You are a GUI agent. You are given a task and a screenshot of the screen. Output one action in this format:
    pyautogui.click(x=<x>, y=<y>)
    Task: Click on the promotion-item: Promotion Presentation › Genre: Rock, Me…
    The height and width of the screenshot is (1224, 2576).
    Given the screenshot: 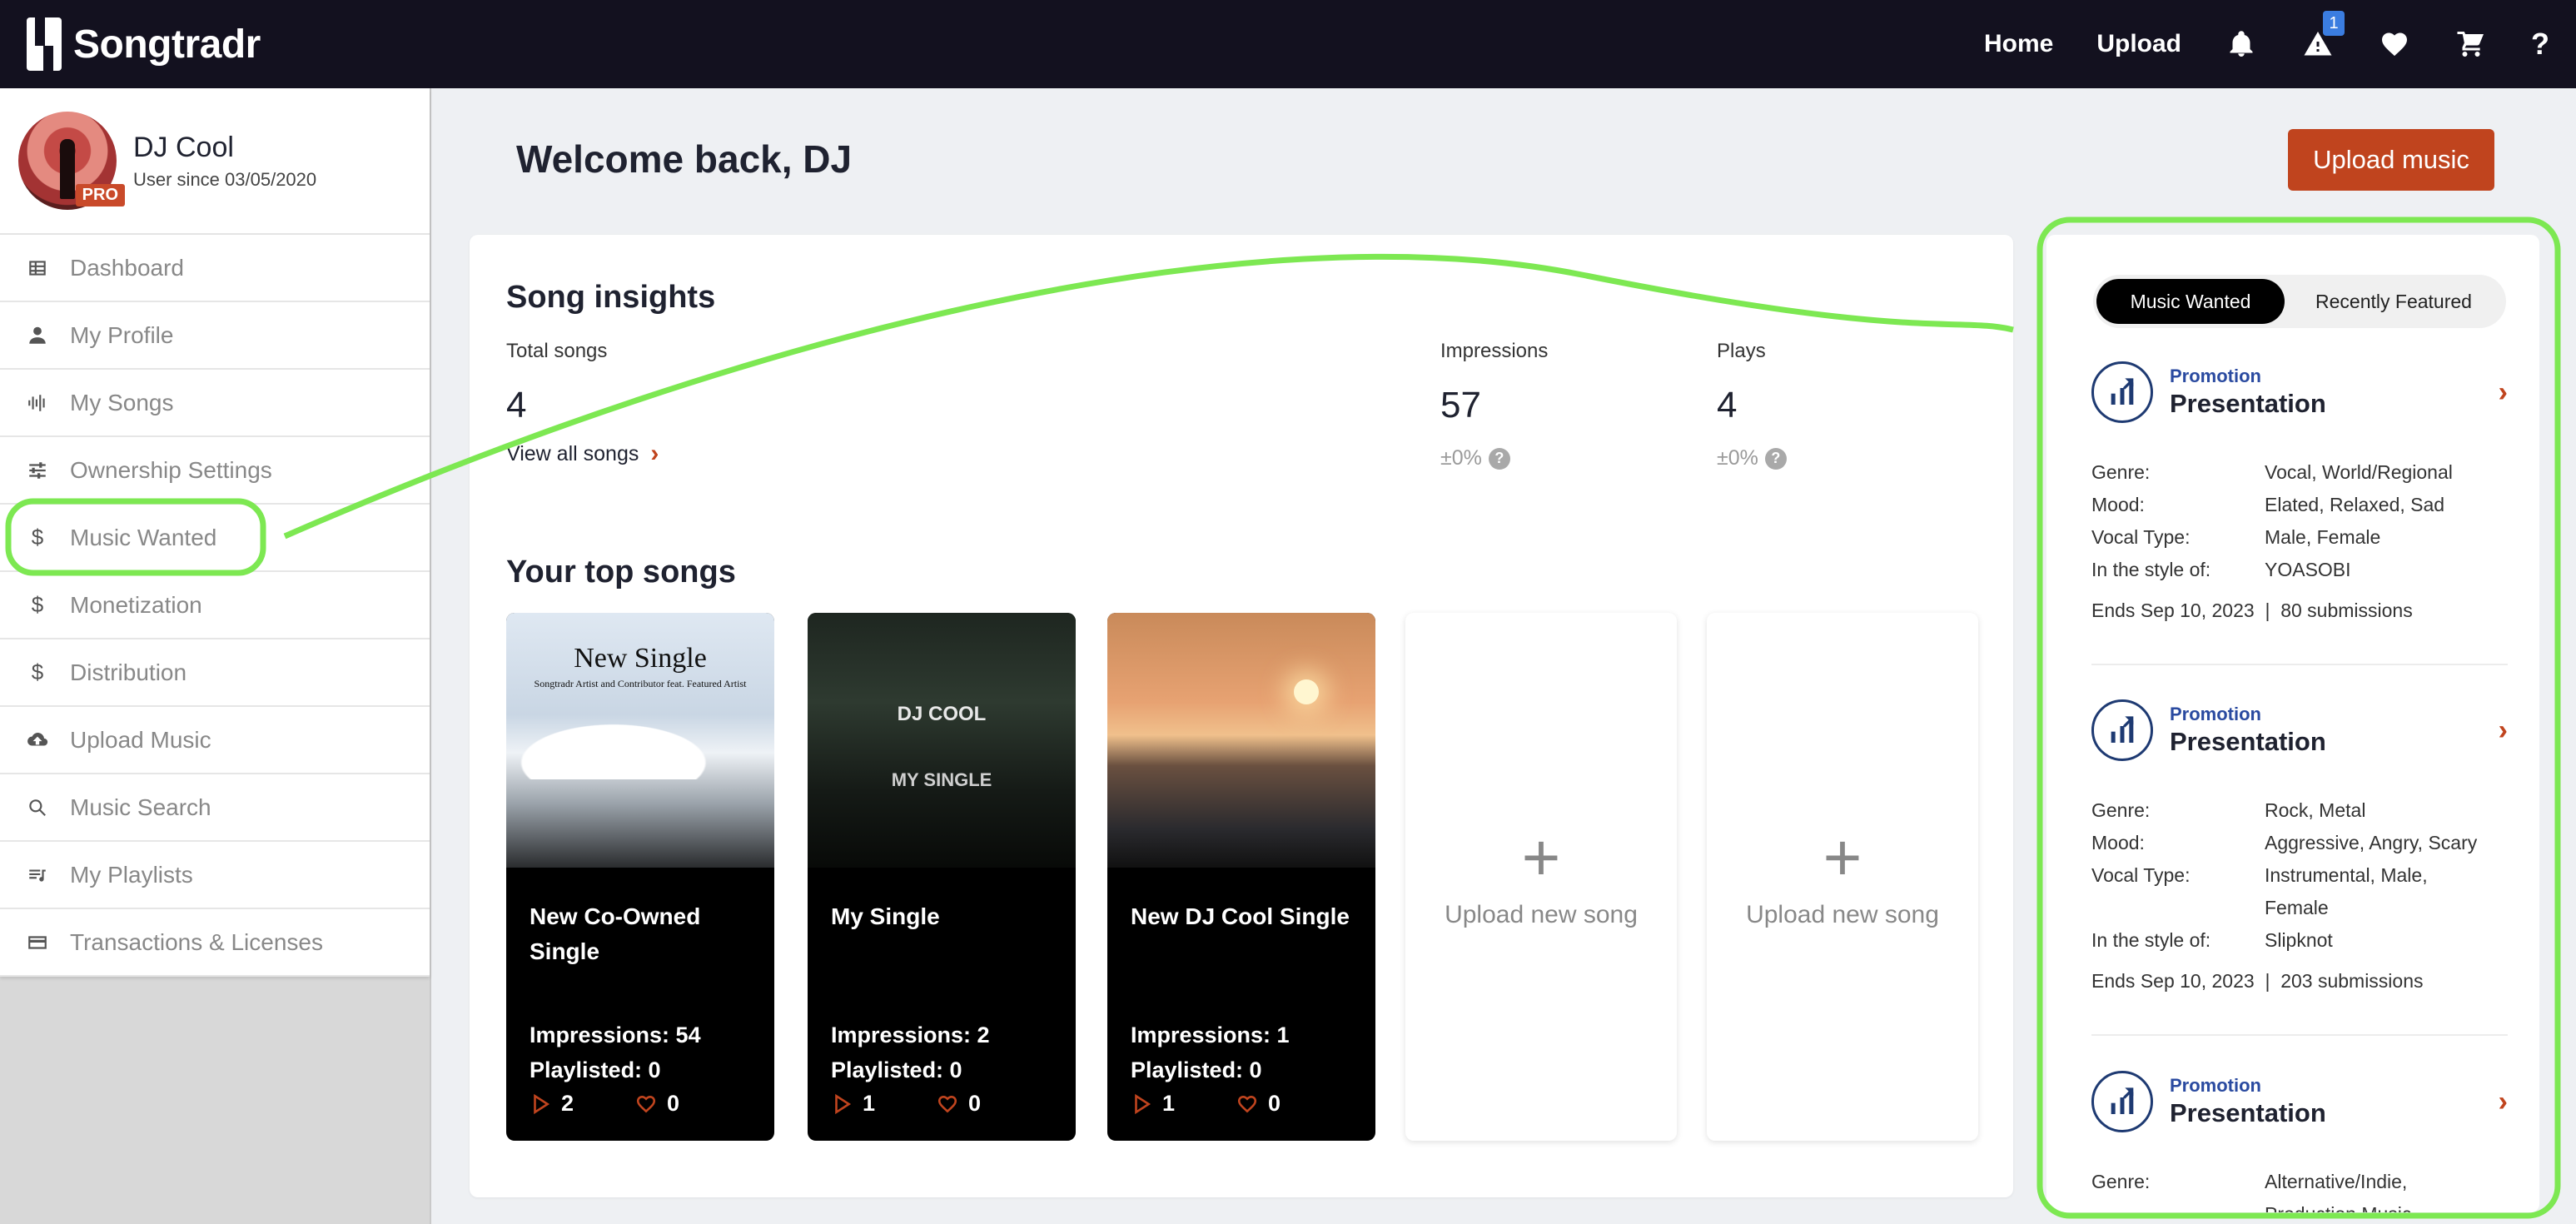 What is the action you would take?
    pyautogui.click(x=2299, y=846)
    